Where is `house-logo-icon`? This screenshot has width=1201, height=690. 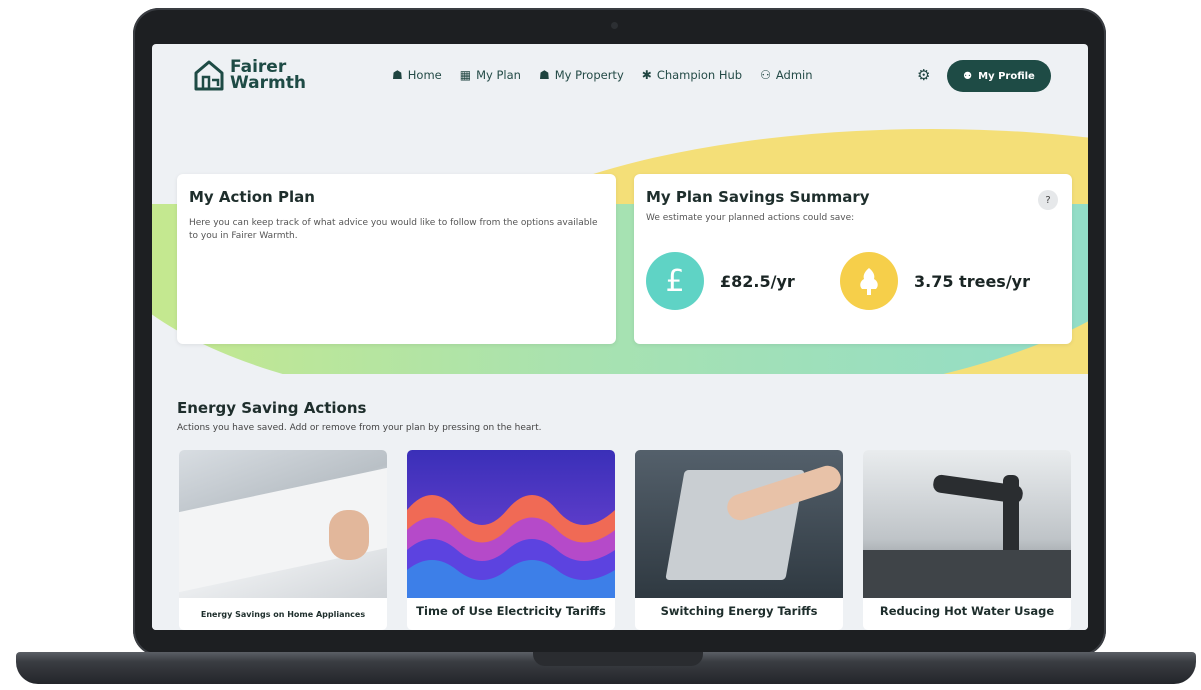 house-logo-icon is located at coordinates (209, 75).